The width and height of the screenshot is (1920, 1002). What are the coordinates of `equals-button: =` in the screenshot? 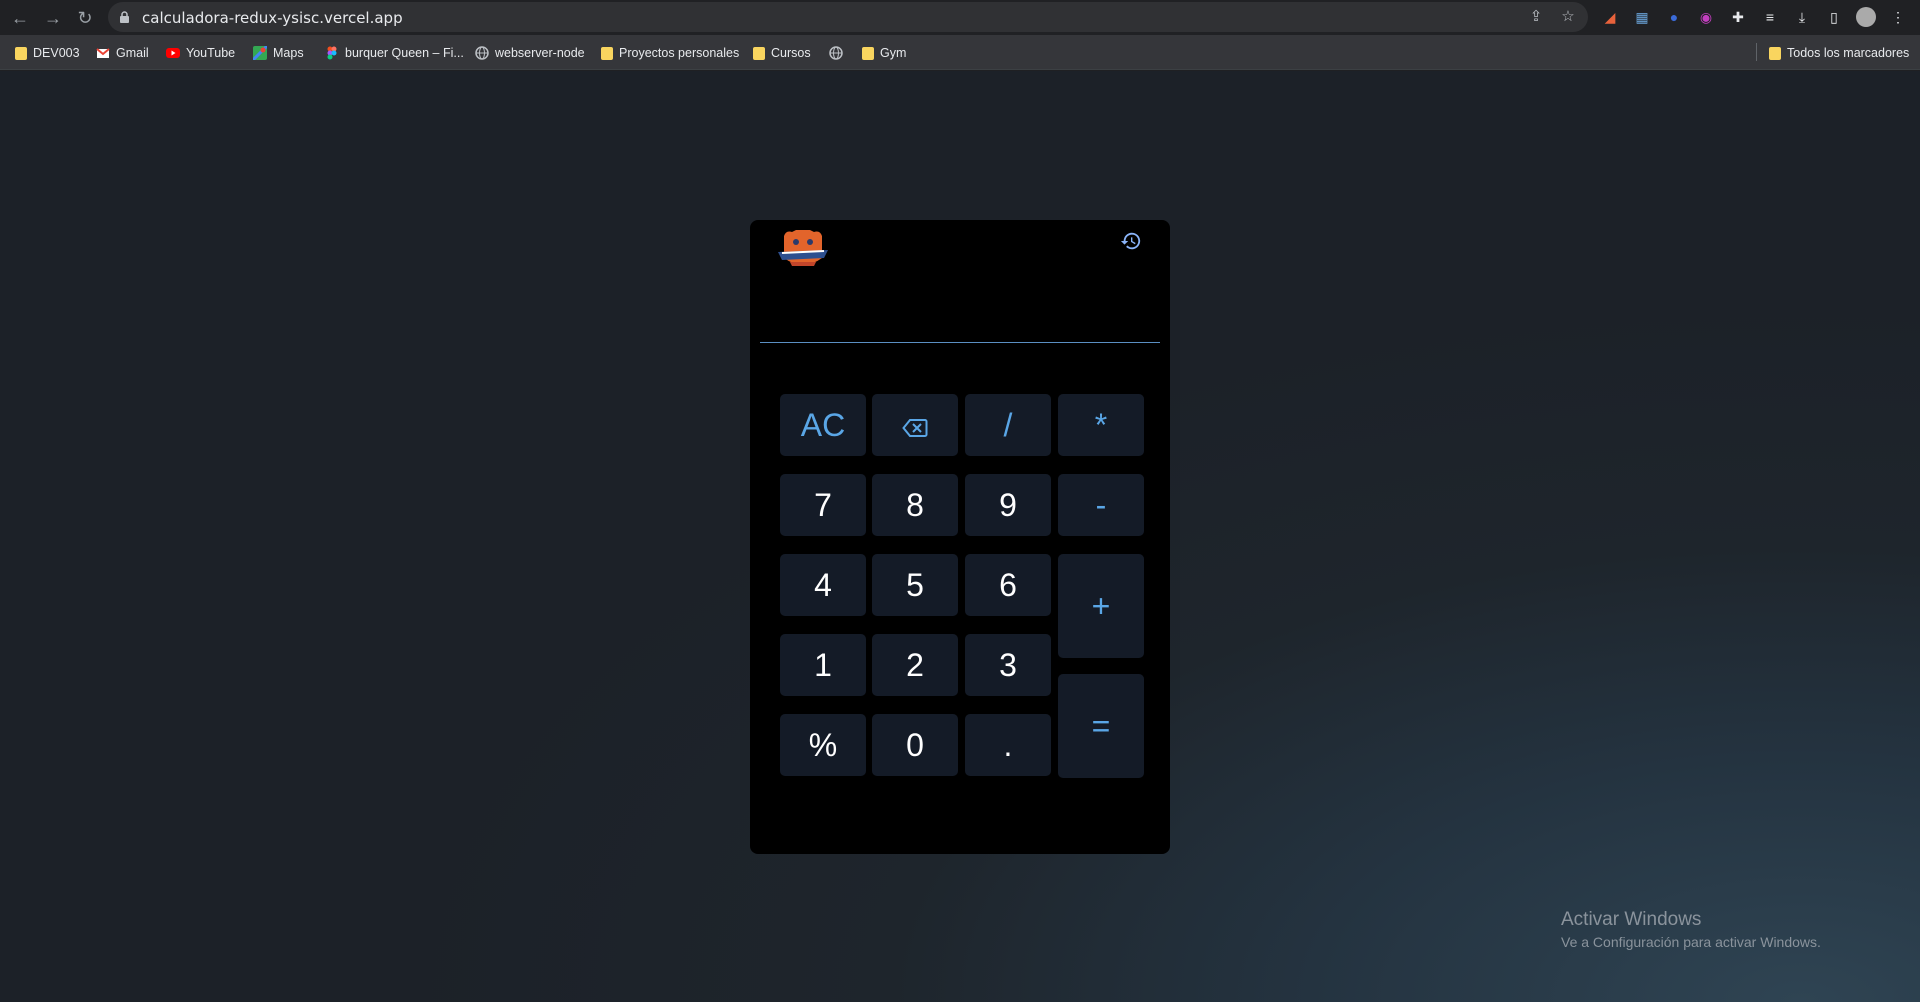 It's located at (1101, 726).